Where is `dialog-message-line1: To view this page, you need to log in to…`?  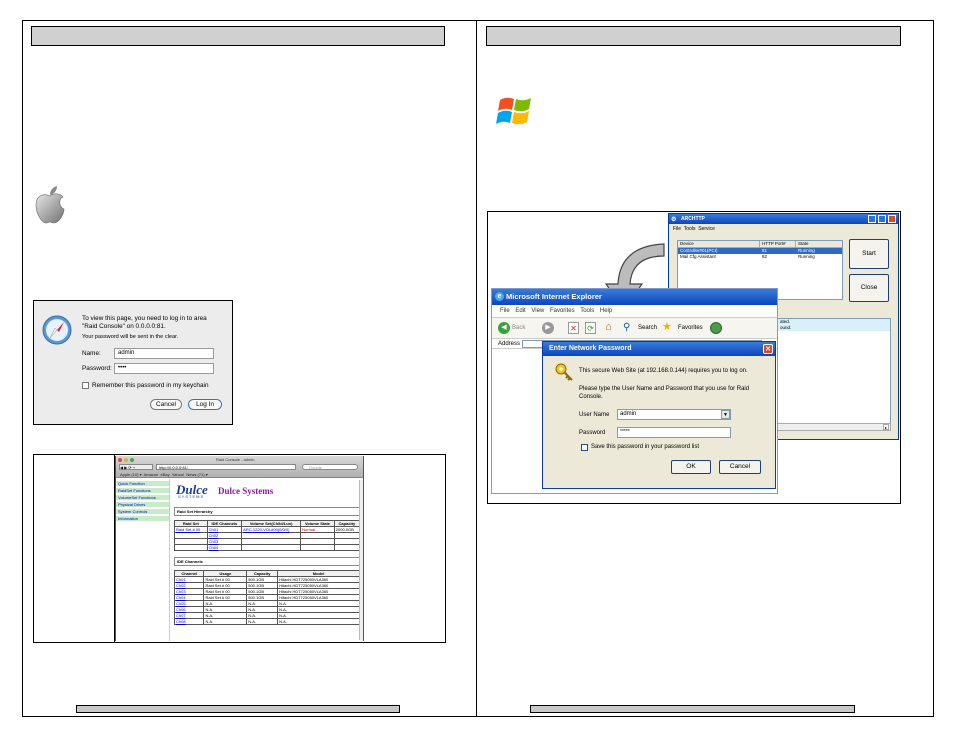 dialog-message-line1: To view this page, you need to log in to… is located at coordinates (144, 318).